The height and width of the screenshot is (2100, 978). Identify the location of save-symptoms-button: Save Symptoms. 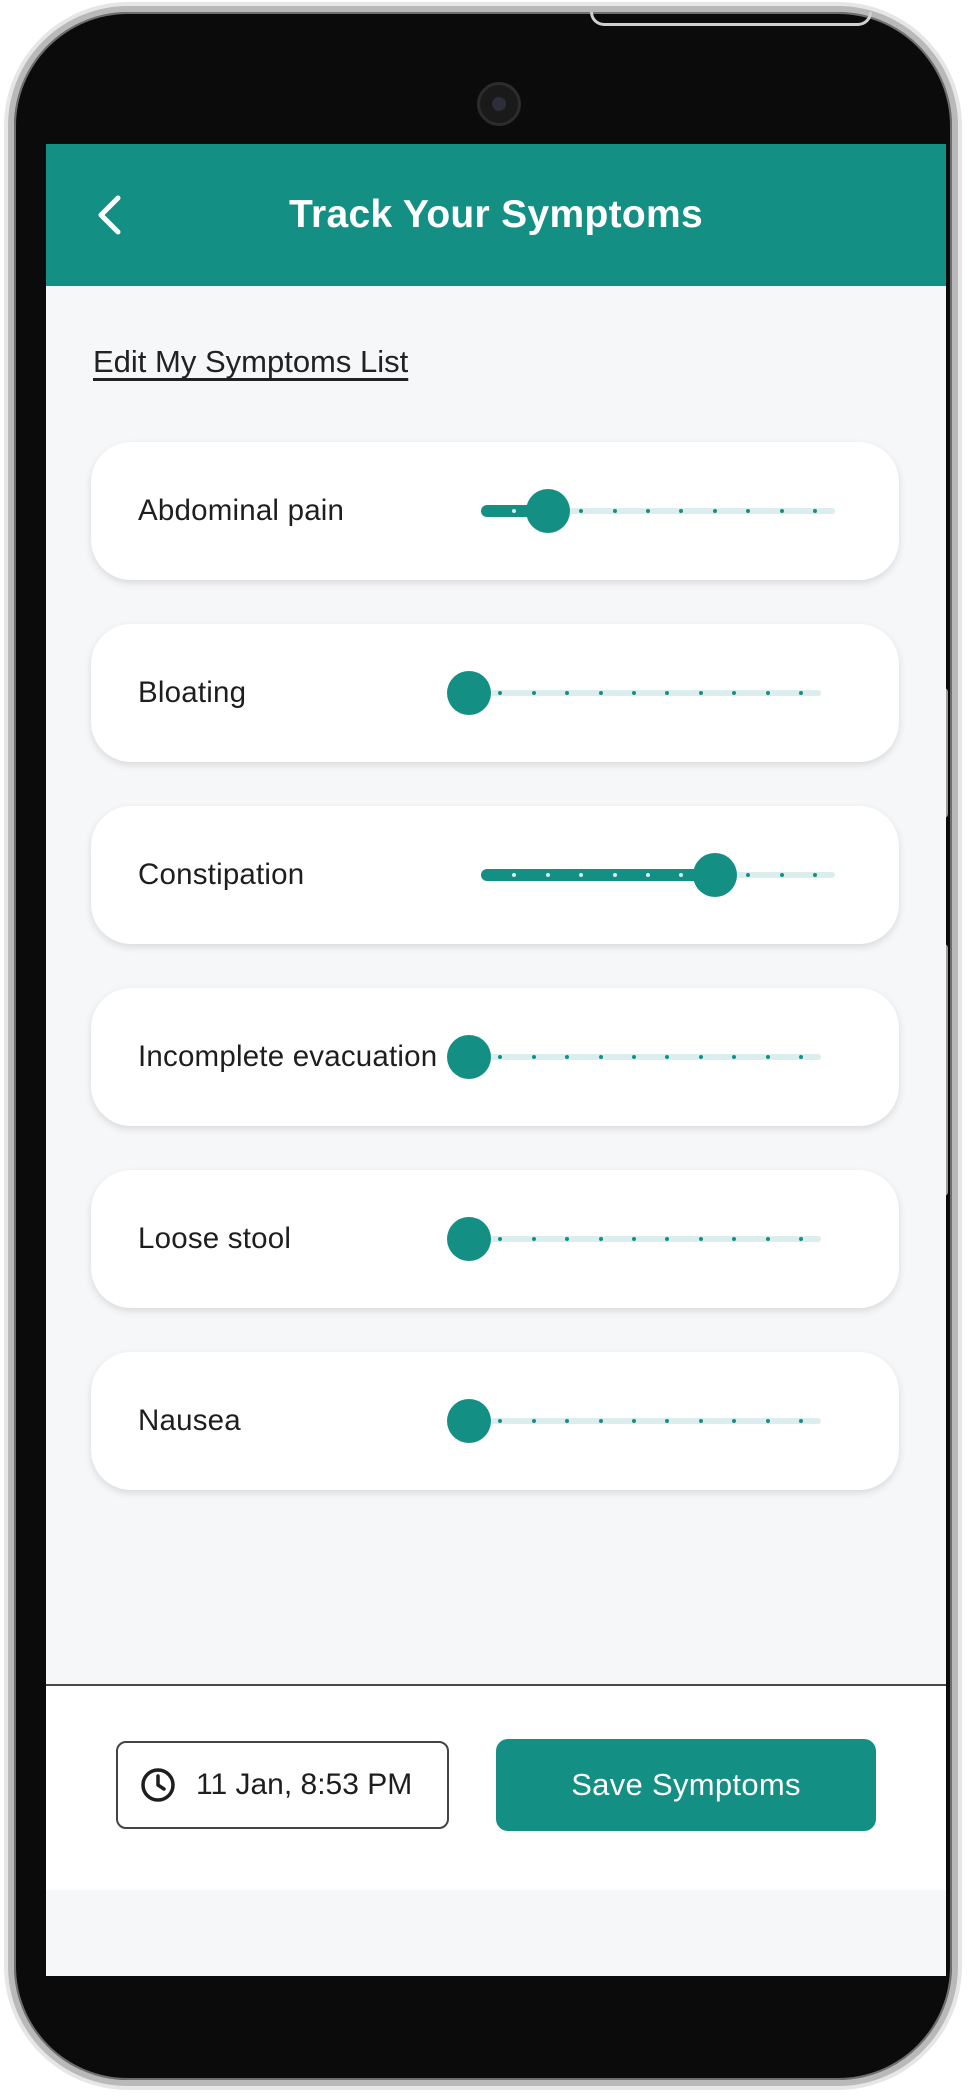
(686, 1785).